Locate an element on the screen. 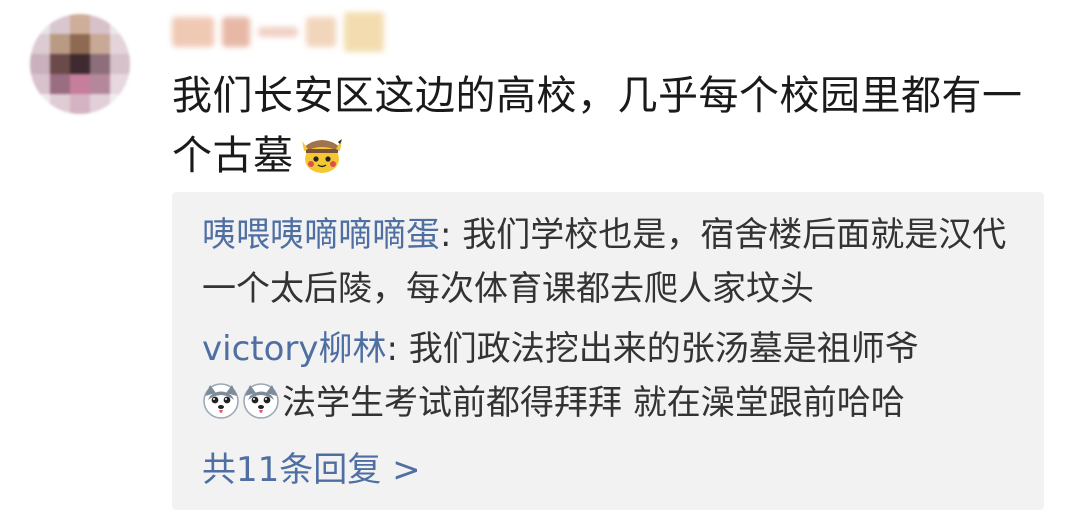 This screenshot has width=1080, height=524. reply-text-continued: 法学生考试前都得拜拜 就在澡堂跟前哈哈 is located at coordinates (593, 403).